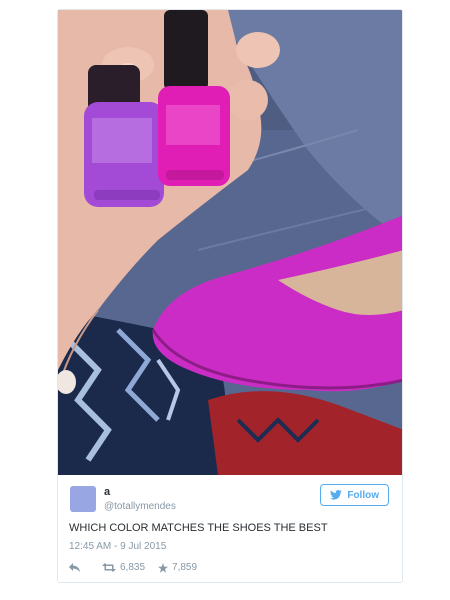 The width and height of the screenshot is (450, 600). I want to click on author-handle: @totallymendes, so click(140, 506).